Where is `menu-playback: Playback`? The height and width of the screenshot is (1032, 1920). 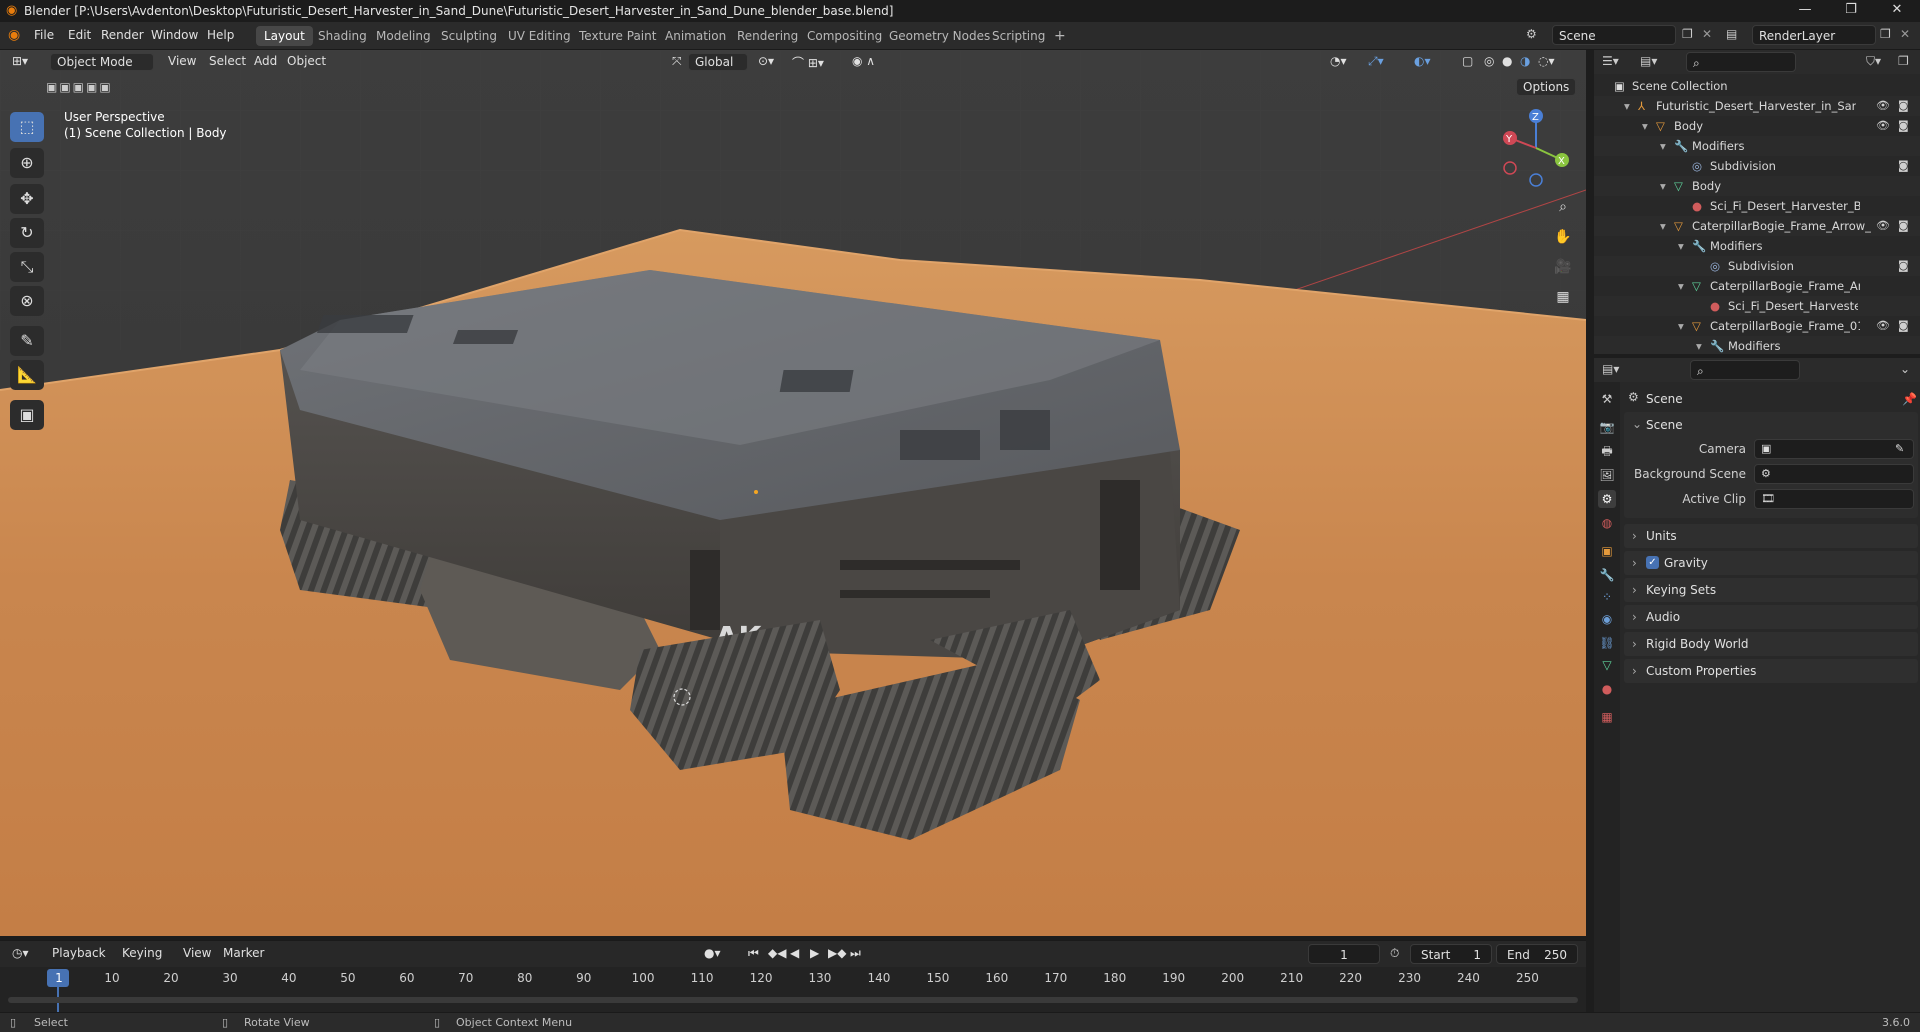 menu-playback: Playback is located at coordinates (79, 953).